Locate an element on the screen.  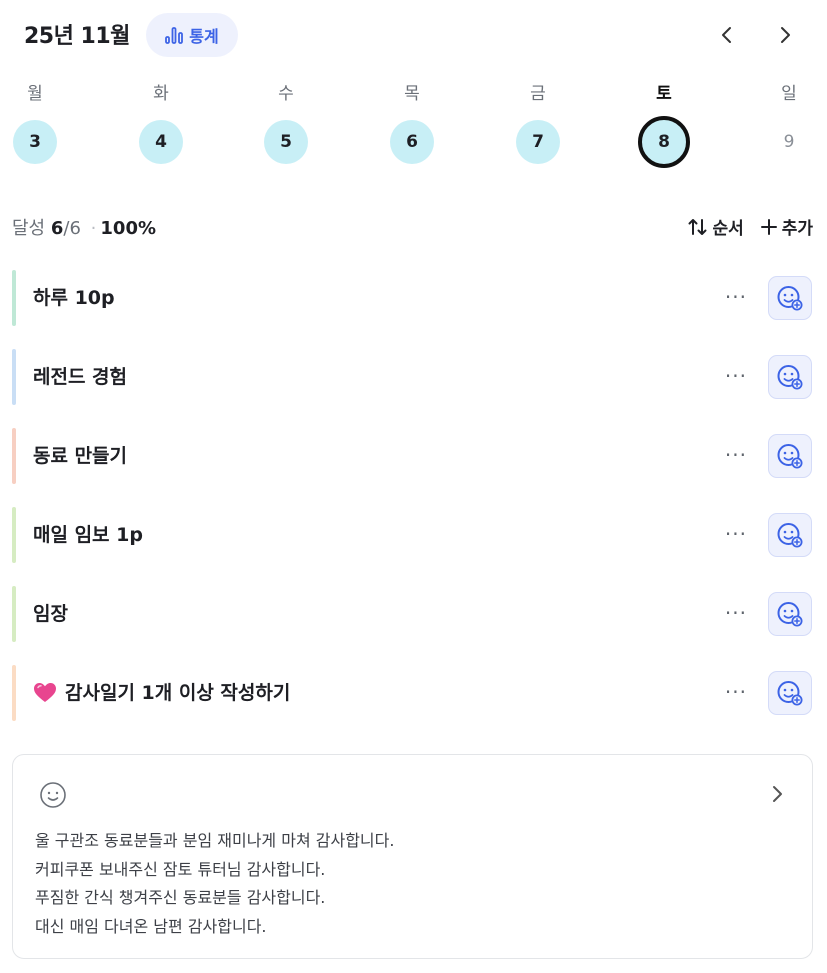
summary-label: 달성 is located at coordinates (29, 228).